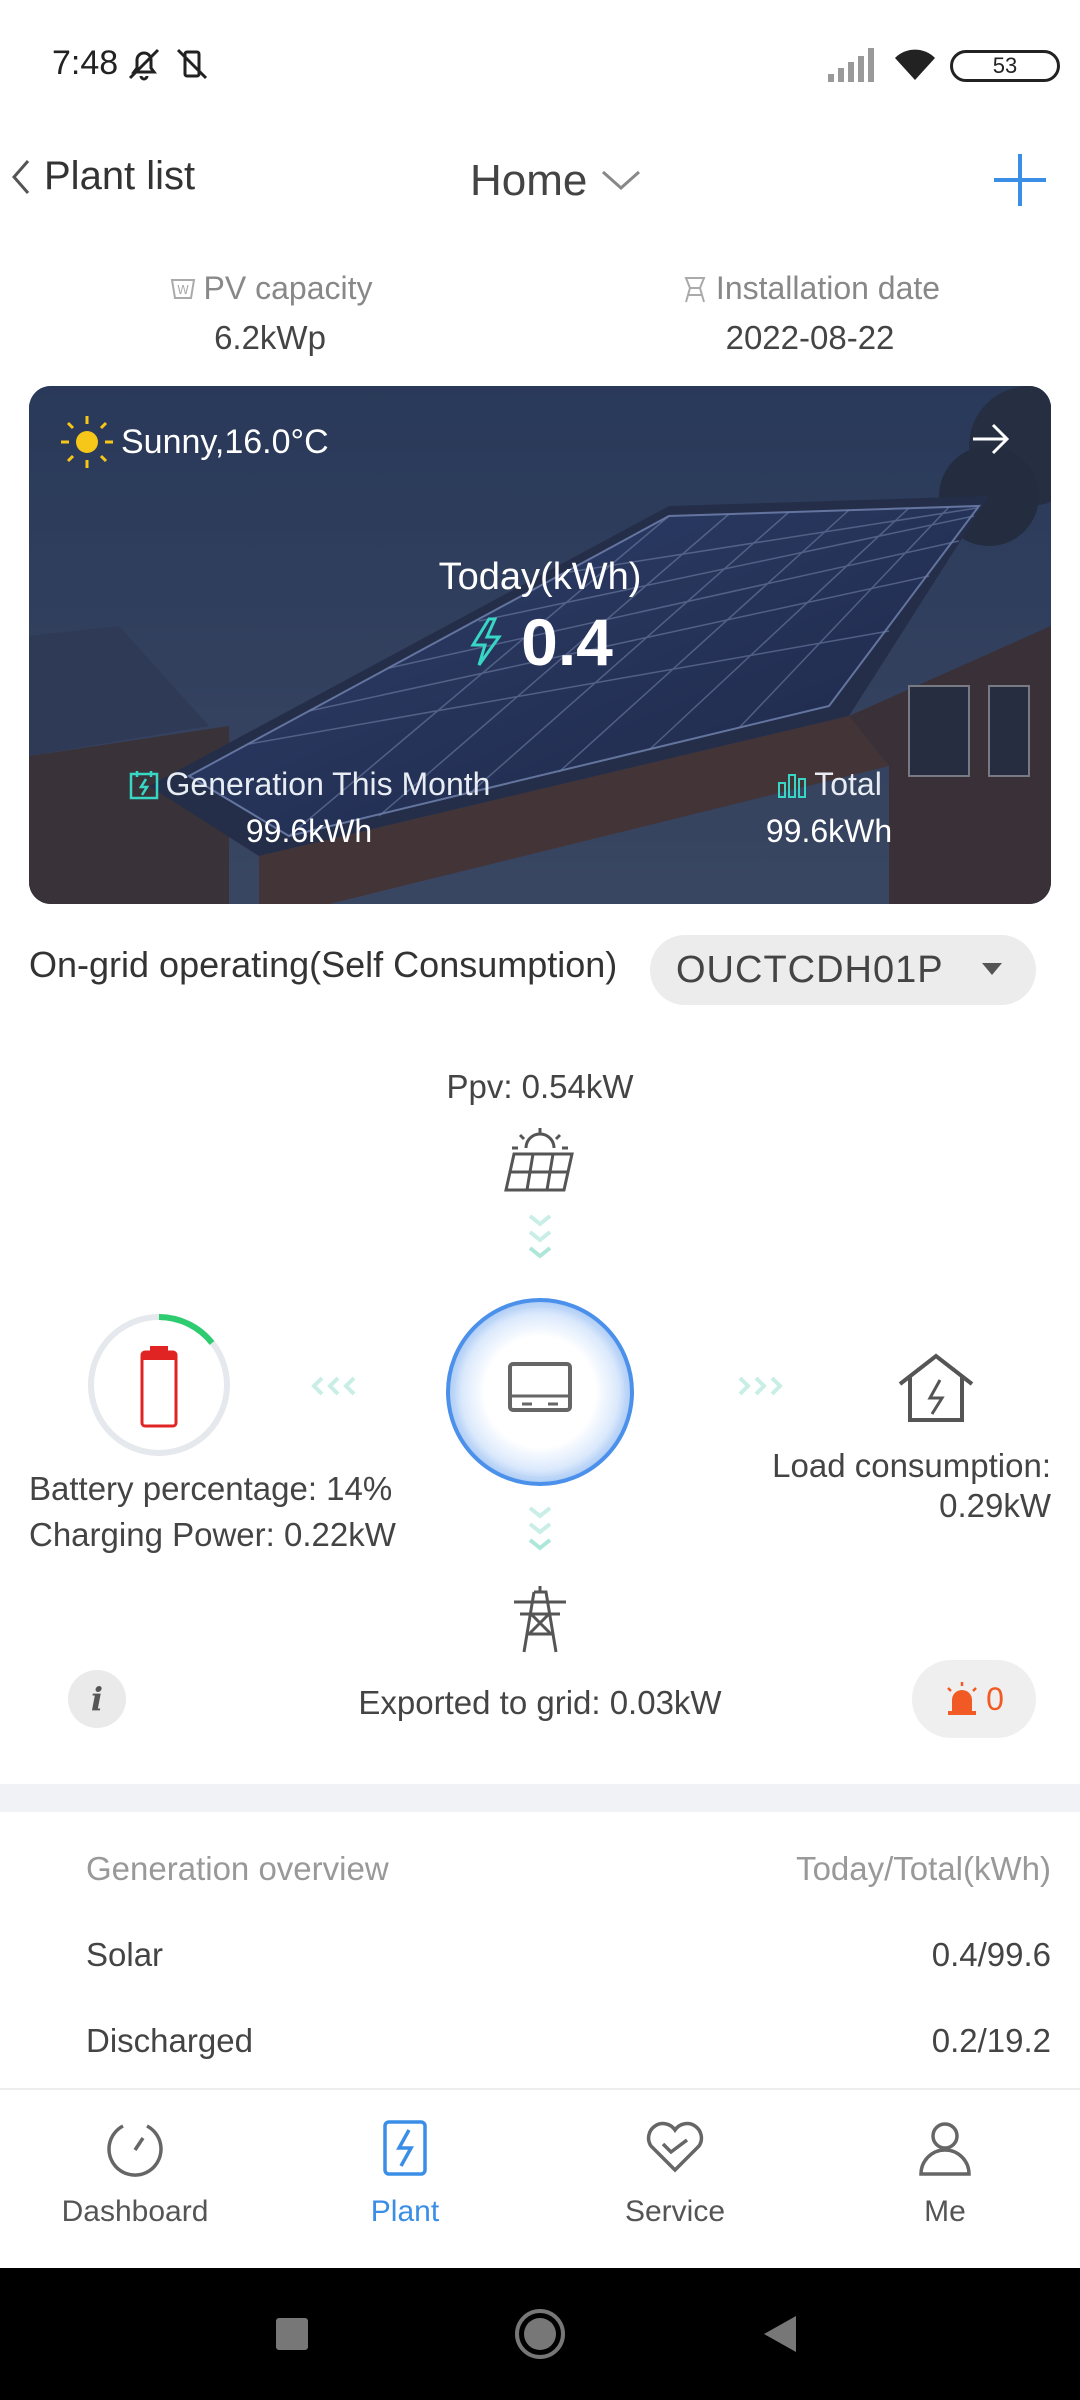  I want to click on load-label: Load consumption:, so click(911, 1465).